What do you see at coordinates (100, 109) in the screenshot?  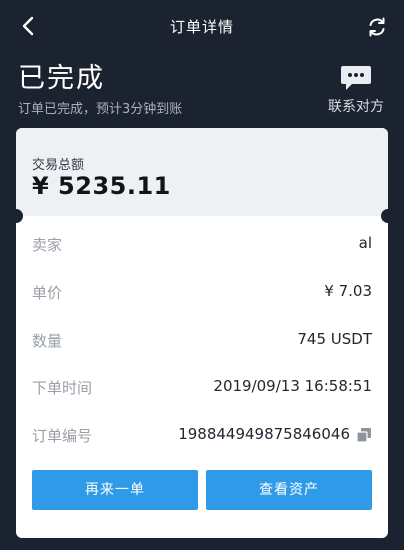 I see `status-subtitle: 订单已完成，预计3分钟到账` at bounding box center [100, 109].